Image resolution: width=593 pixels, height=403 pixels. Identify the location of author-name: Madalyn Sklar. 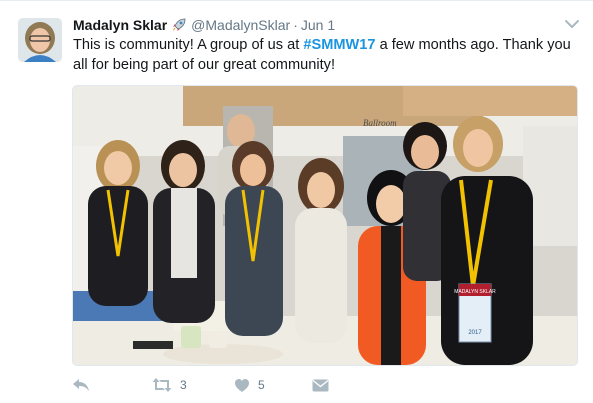
(120, 25).